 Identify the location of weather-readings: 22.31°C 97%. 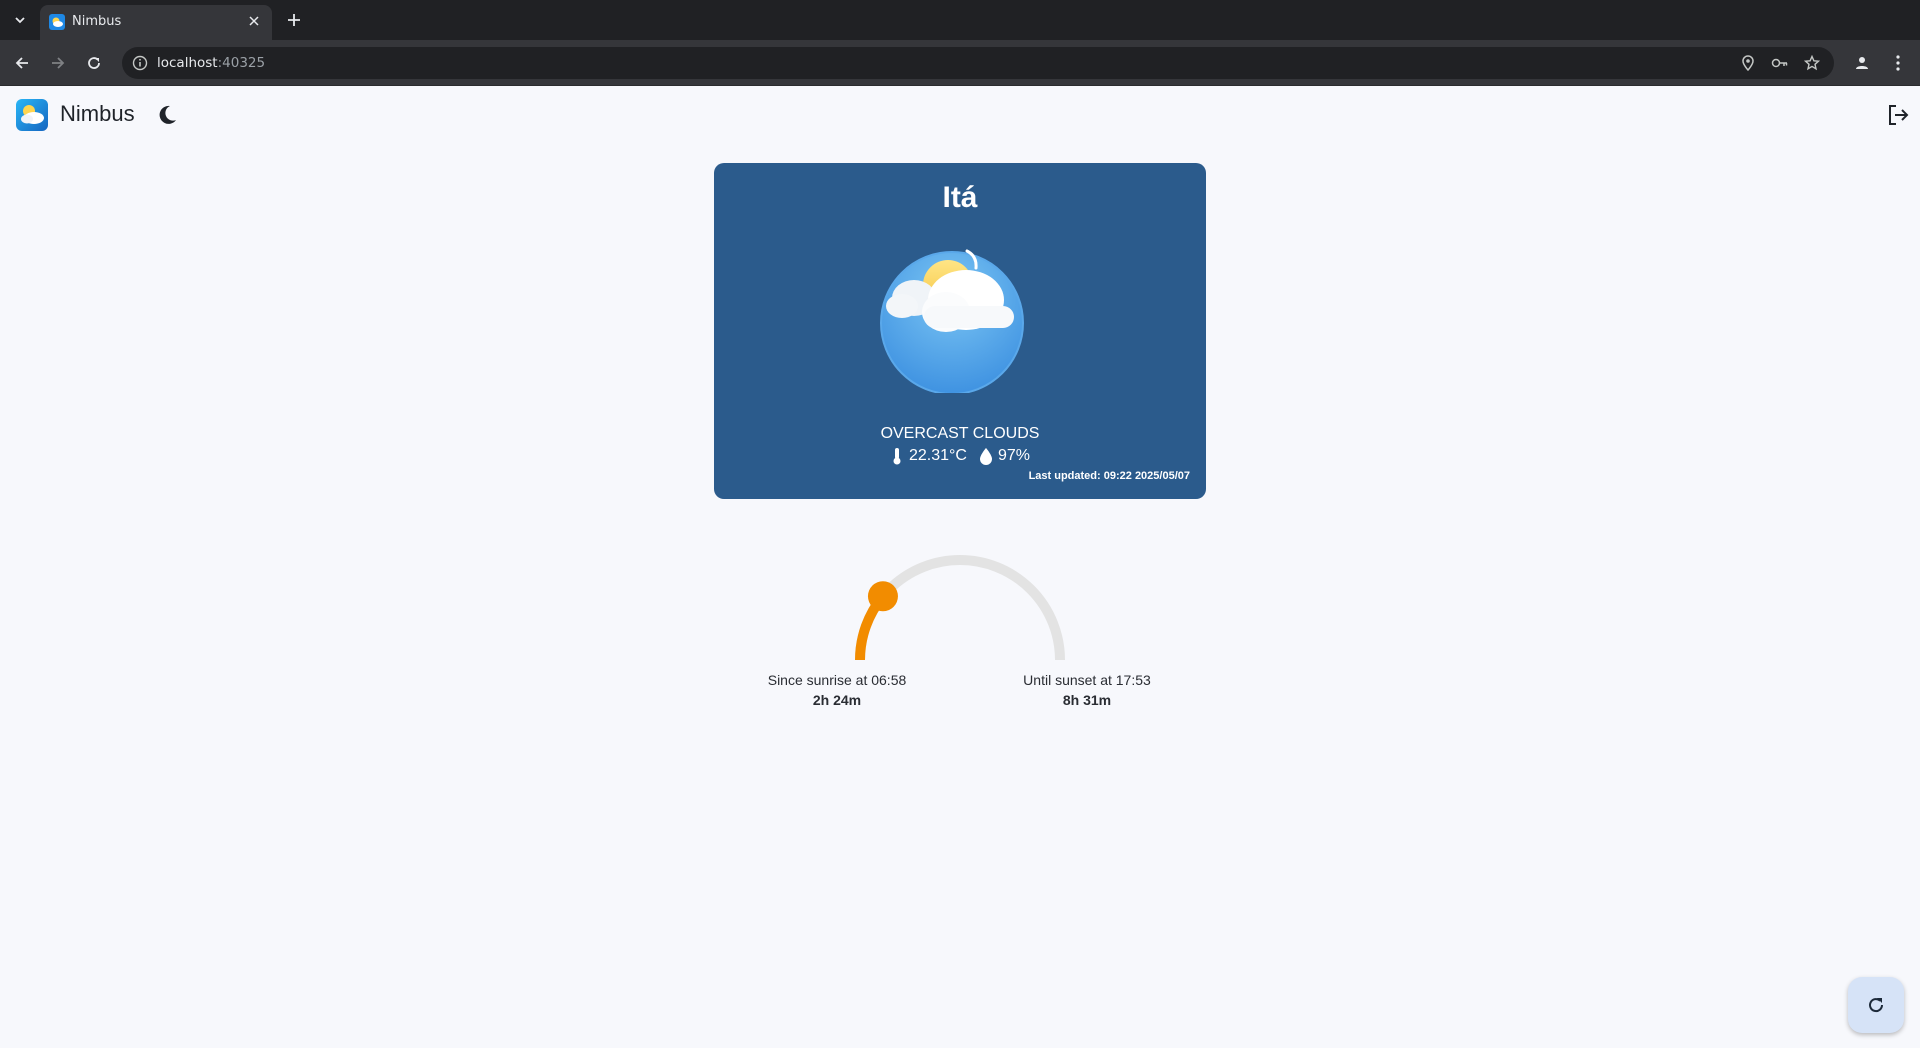
(960, 456).